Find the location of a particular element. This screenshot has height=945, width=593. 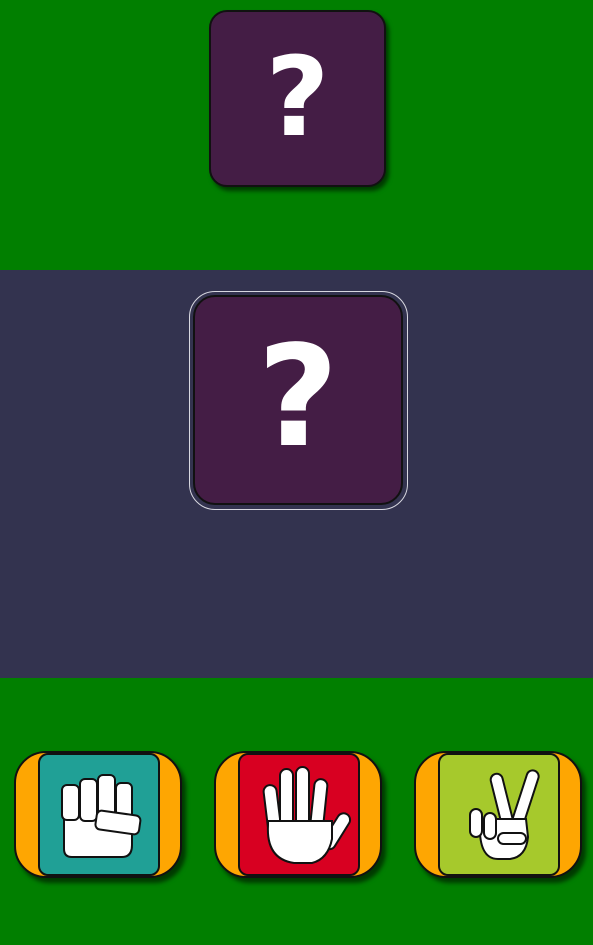

opponent-hidden-card: ? is located at coordinates (297, 98).